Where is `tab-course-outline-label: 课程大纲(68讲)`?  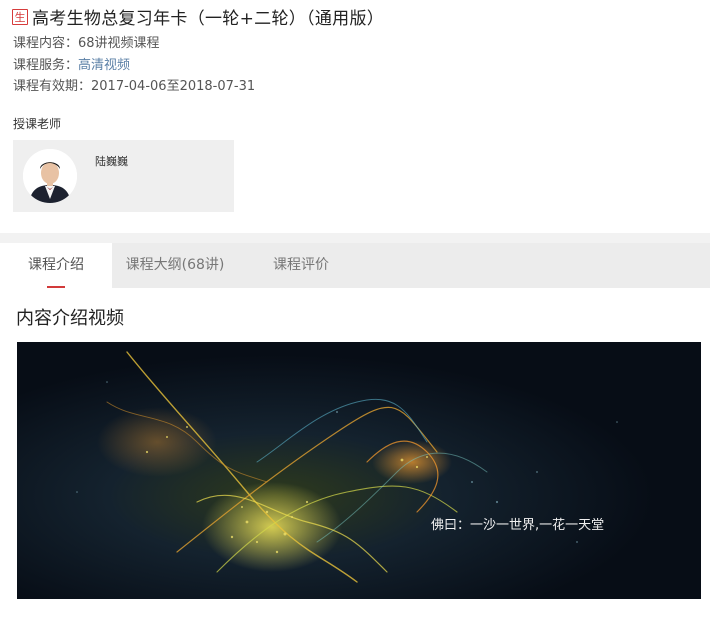
tab-course-outline-label: 课程大纲(68讲) is located at coordinates (175, 265).